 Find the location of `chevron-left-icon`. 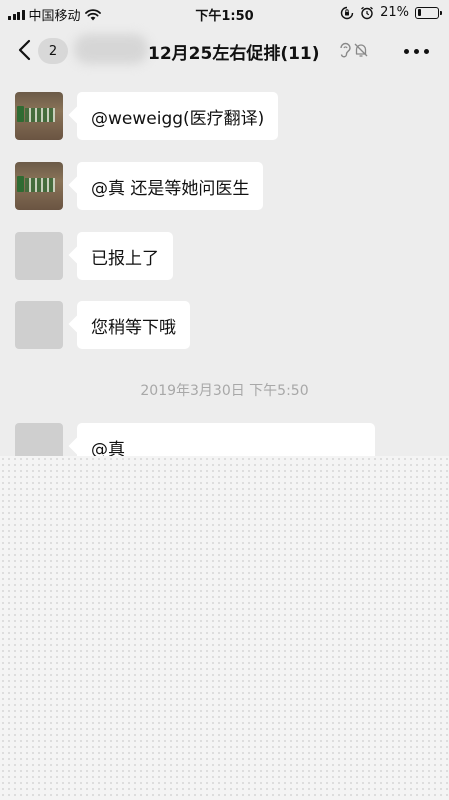

chevron-left-icon is located at coordinates (26, 50).